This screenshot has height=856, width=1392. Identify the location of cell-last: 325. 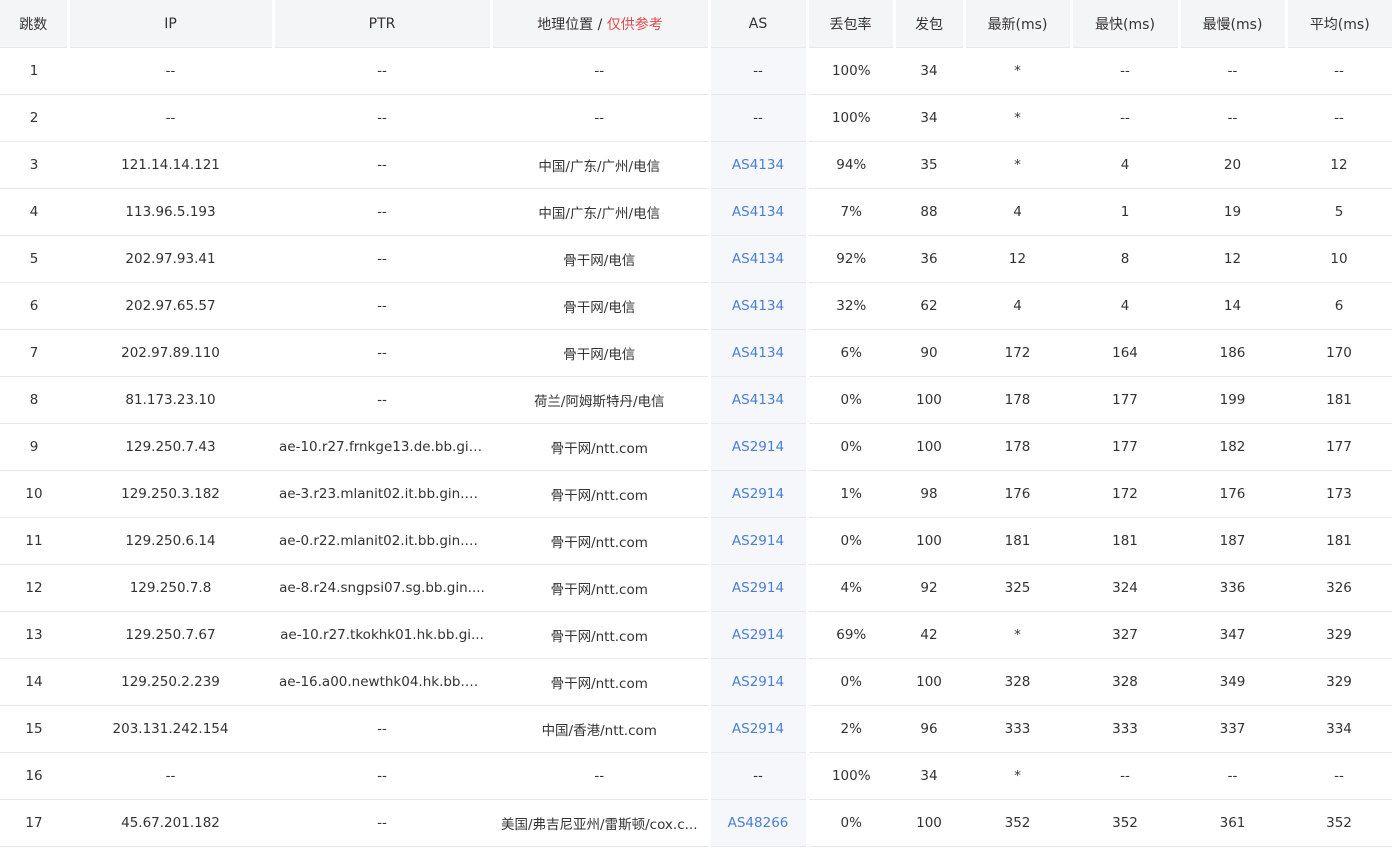
(1017, 588).